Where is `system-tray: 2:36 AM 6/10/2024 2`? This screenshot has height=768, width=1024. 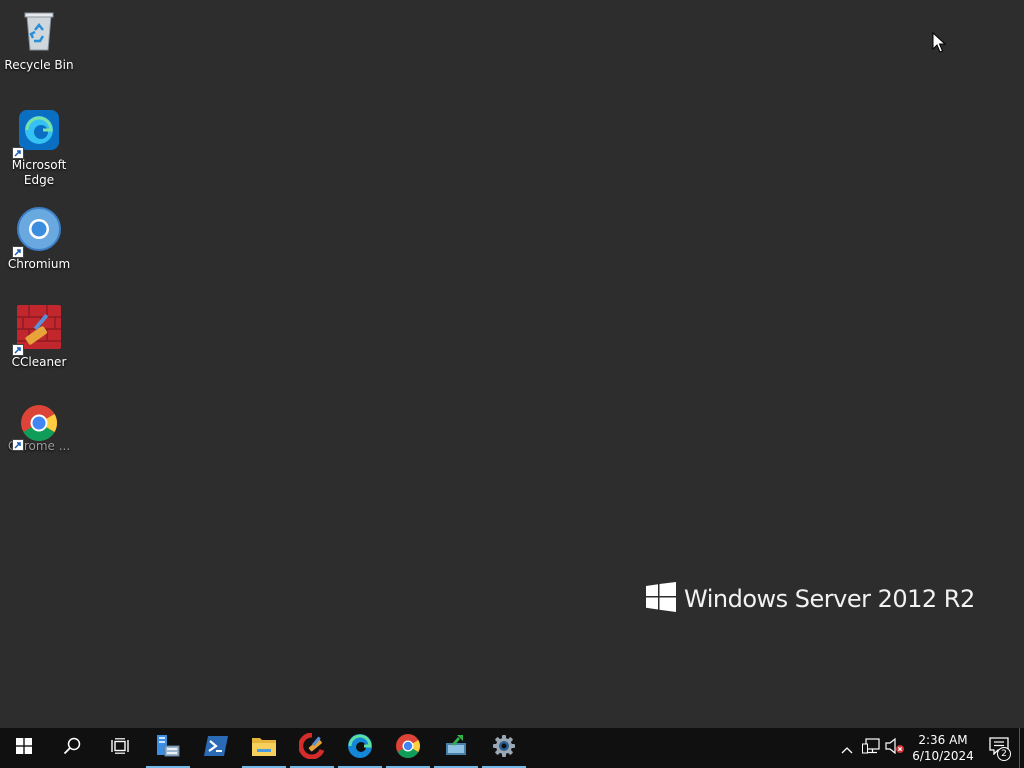
system-tray: 2:36 AM 6/10/2024 2 is located at coordinates (929, 748).